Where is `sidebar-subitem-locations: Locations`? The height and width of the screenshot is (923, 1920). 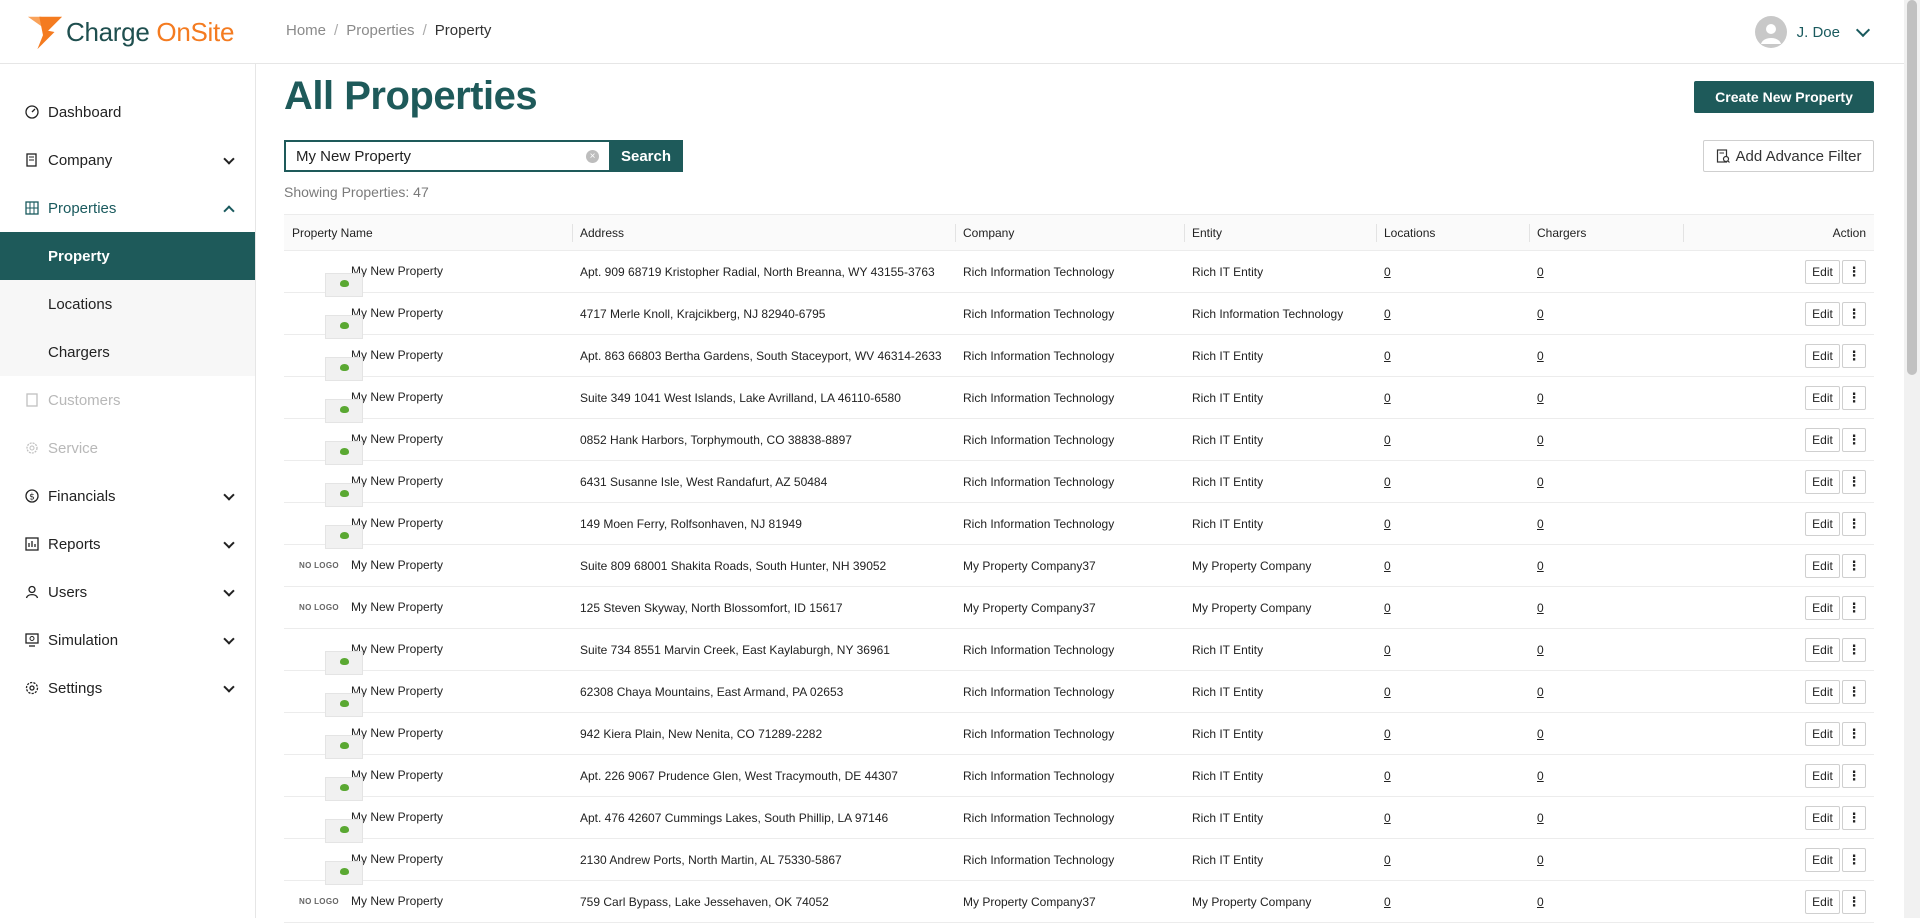
sidebar-subitem-locations: Locations is located at coordinates (127, 304).